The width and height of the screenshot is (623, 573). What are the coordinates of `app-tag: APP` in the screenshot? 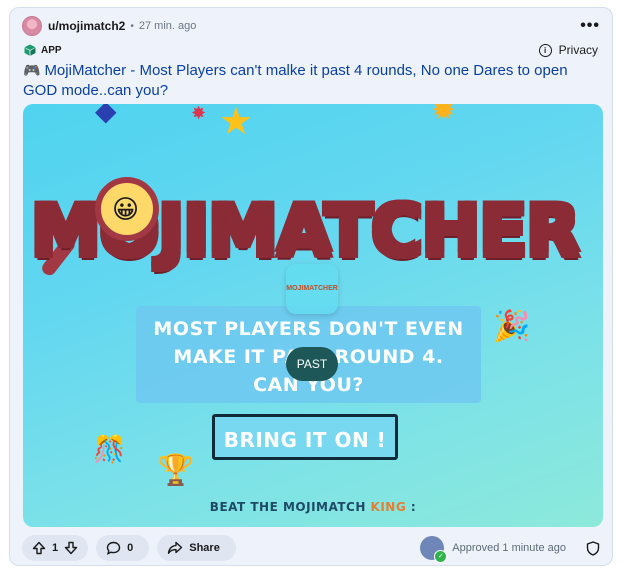 It's located at (43, 50).